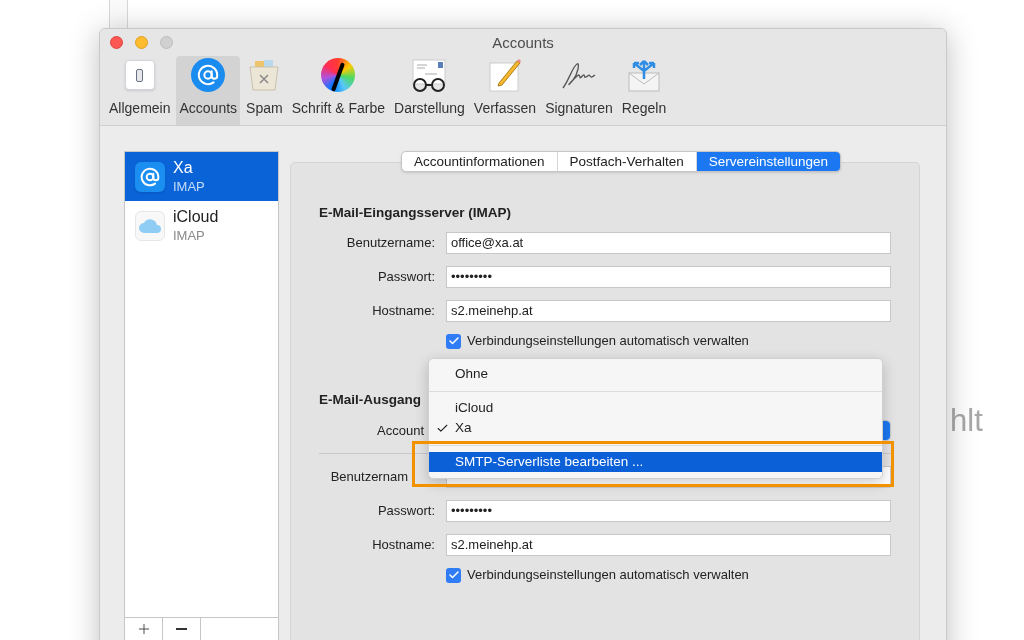 Image resolution: width=1024 pixels, height=640 pixels. Describe the element at coordinates (264, 108) in the screenshot. I see `toolbar-label: Spam` at that location.